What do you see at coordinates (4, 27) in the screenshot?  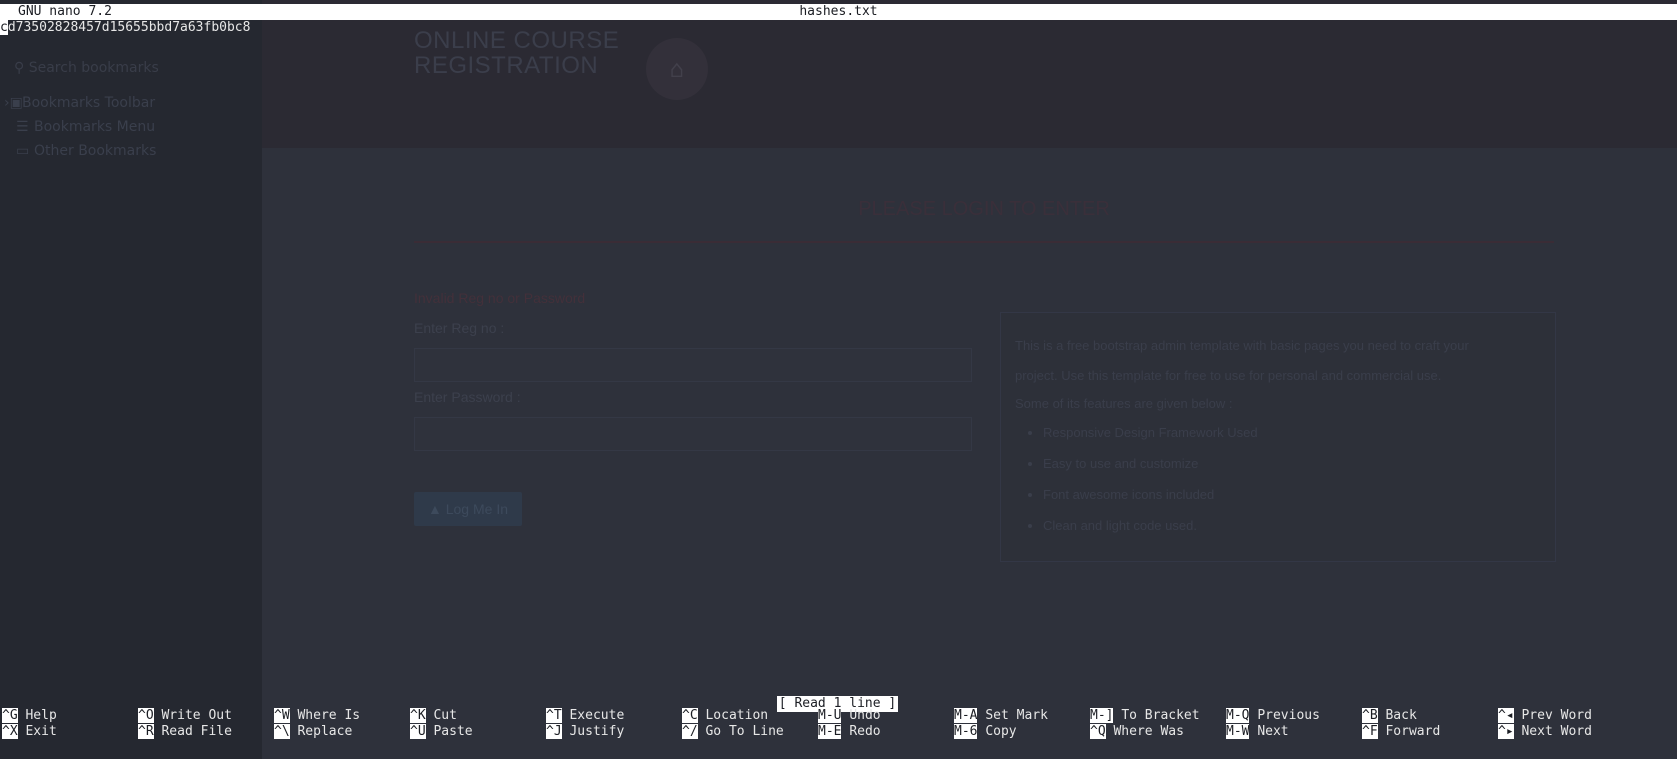 I see `text-cursor: c` at bounding box center [4, 27].